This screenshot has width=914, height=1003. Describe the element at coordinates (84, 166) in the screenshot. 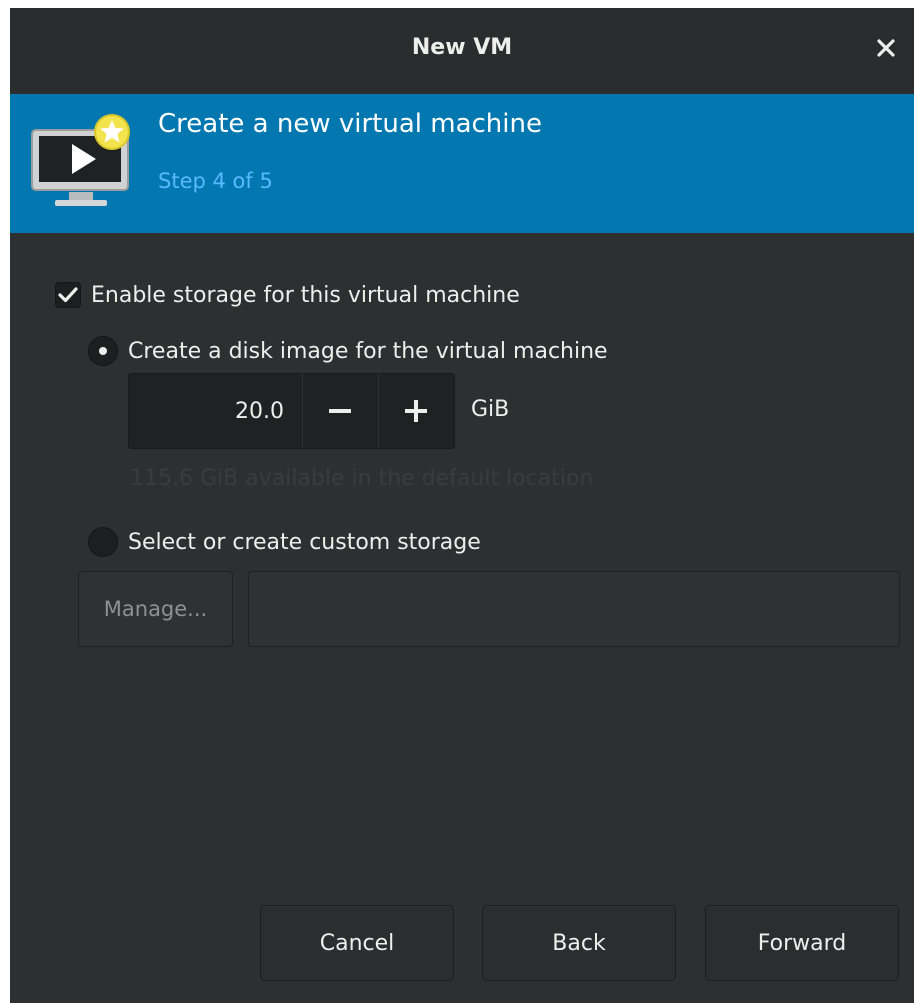

I see `vm-monitor-icon` at that location.